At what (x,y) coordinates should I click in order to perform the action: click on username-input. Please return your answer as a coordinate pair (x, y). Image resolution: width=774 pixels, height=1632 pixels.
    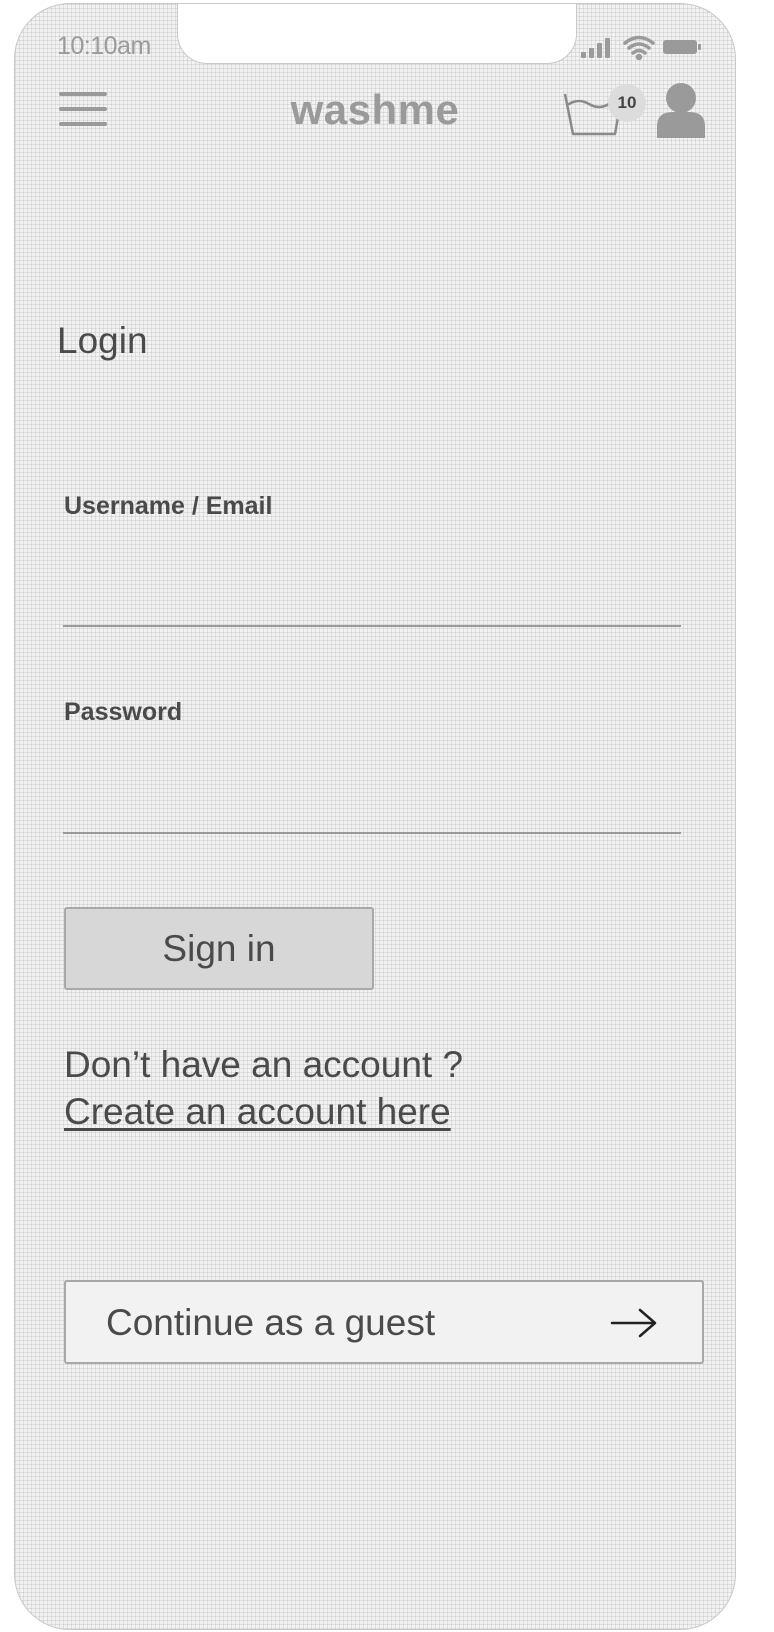
    Looking at the image, I should click on (372, 601).